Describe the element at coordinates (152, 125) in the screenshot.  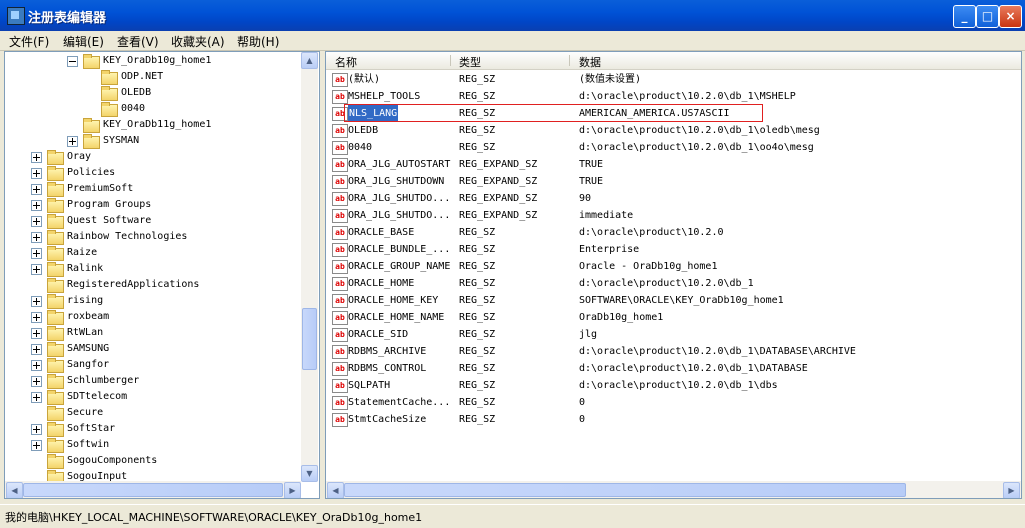
I see `tree-node: KEY_OraDb11g_home1` at that location.